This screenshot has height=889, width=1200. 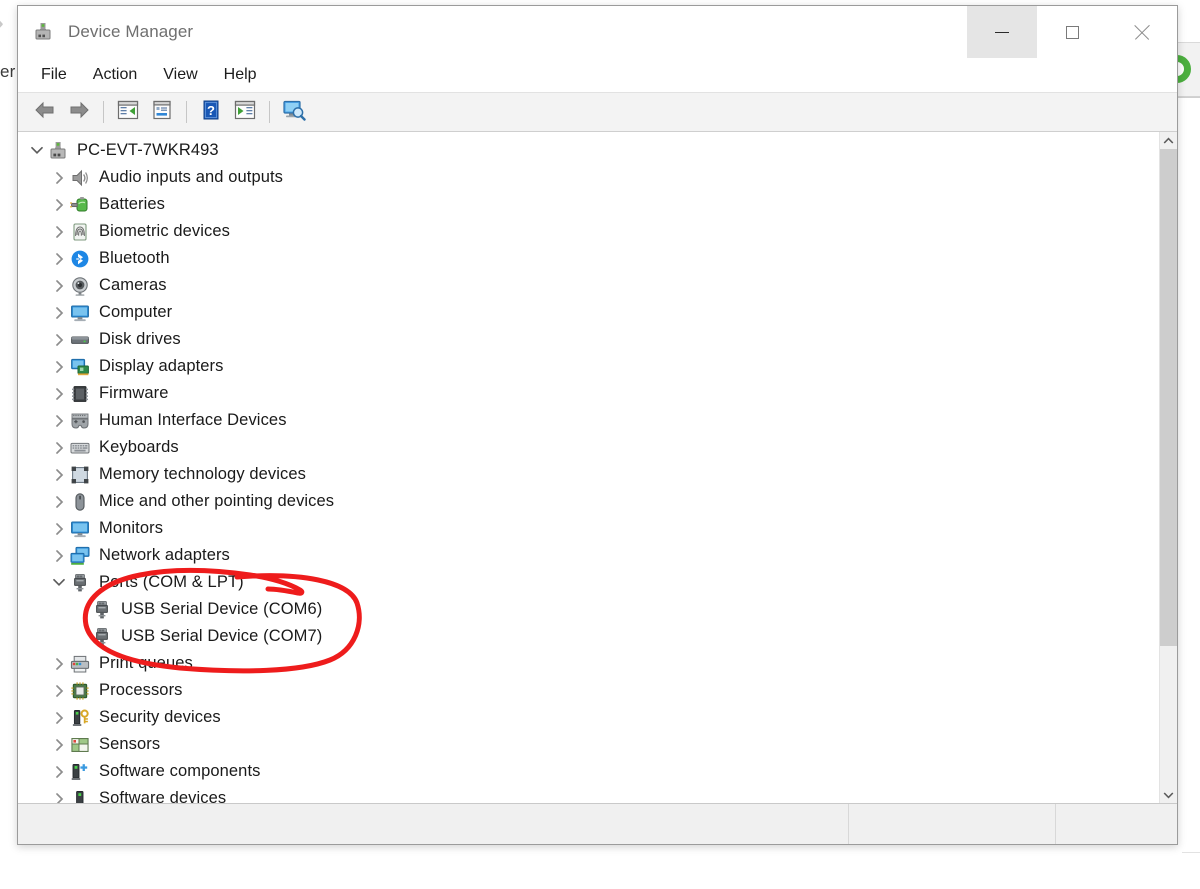 I want to click on tree-row-label: Network adapters, so click(x=164, y=555).